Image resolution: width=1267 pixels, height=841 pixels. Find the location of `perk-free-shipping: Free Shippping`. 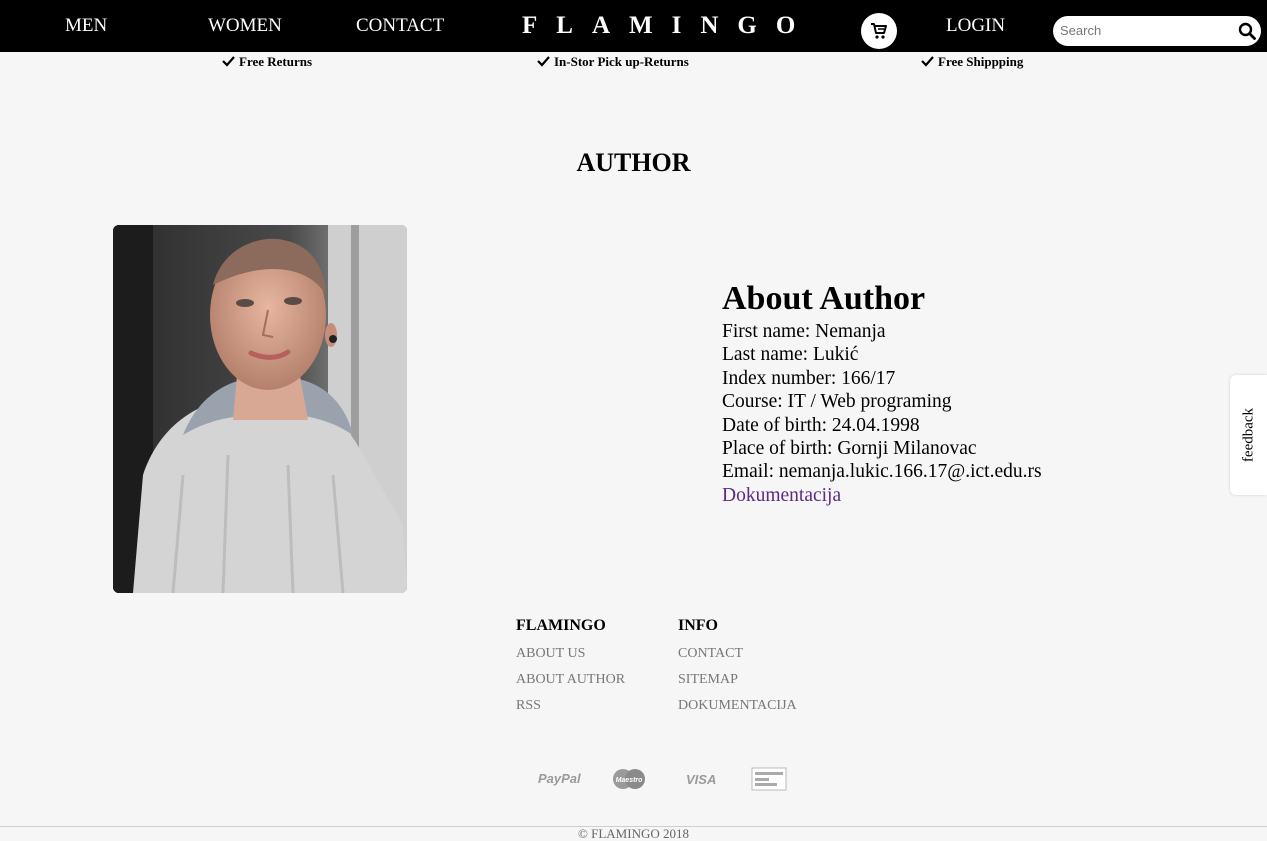

perk-free-shipping: Free Shippping is located at coordinates (972, 61).